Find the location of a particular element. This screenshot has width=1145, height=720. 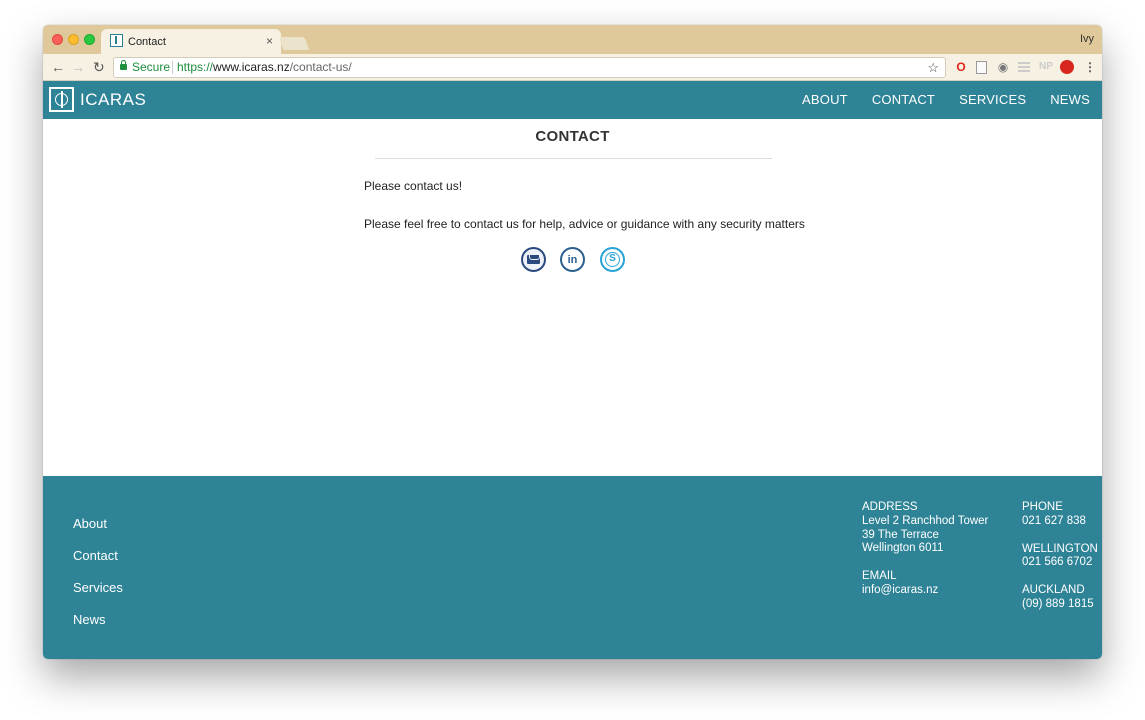

linkedin-icon: in is located at coordinates (572, 259).